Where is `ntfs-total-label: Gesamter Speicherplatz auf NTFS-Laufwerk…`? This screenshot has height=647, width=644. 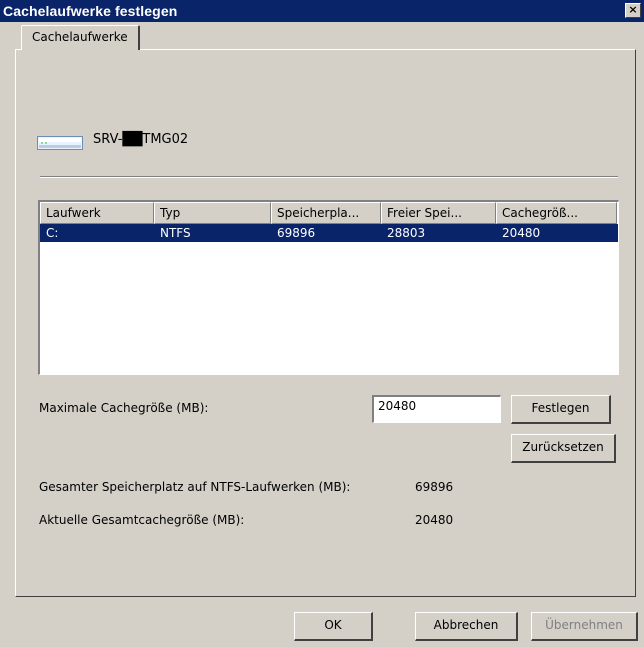 ntfs-total-label: Gesamter Speicherplatz auf NTFS-Laufwerk… is located at coordinates (195, 487).